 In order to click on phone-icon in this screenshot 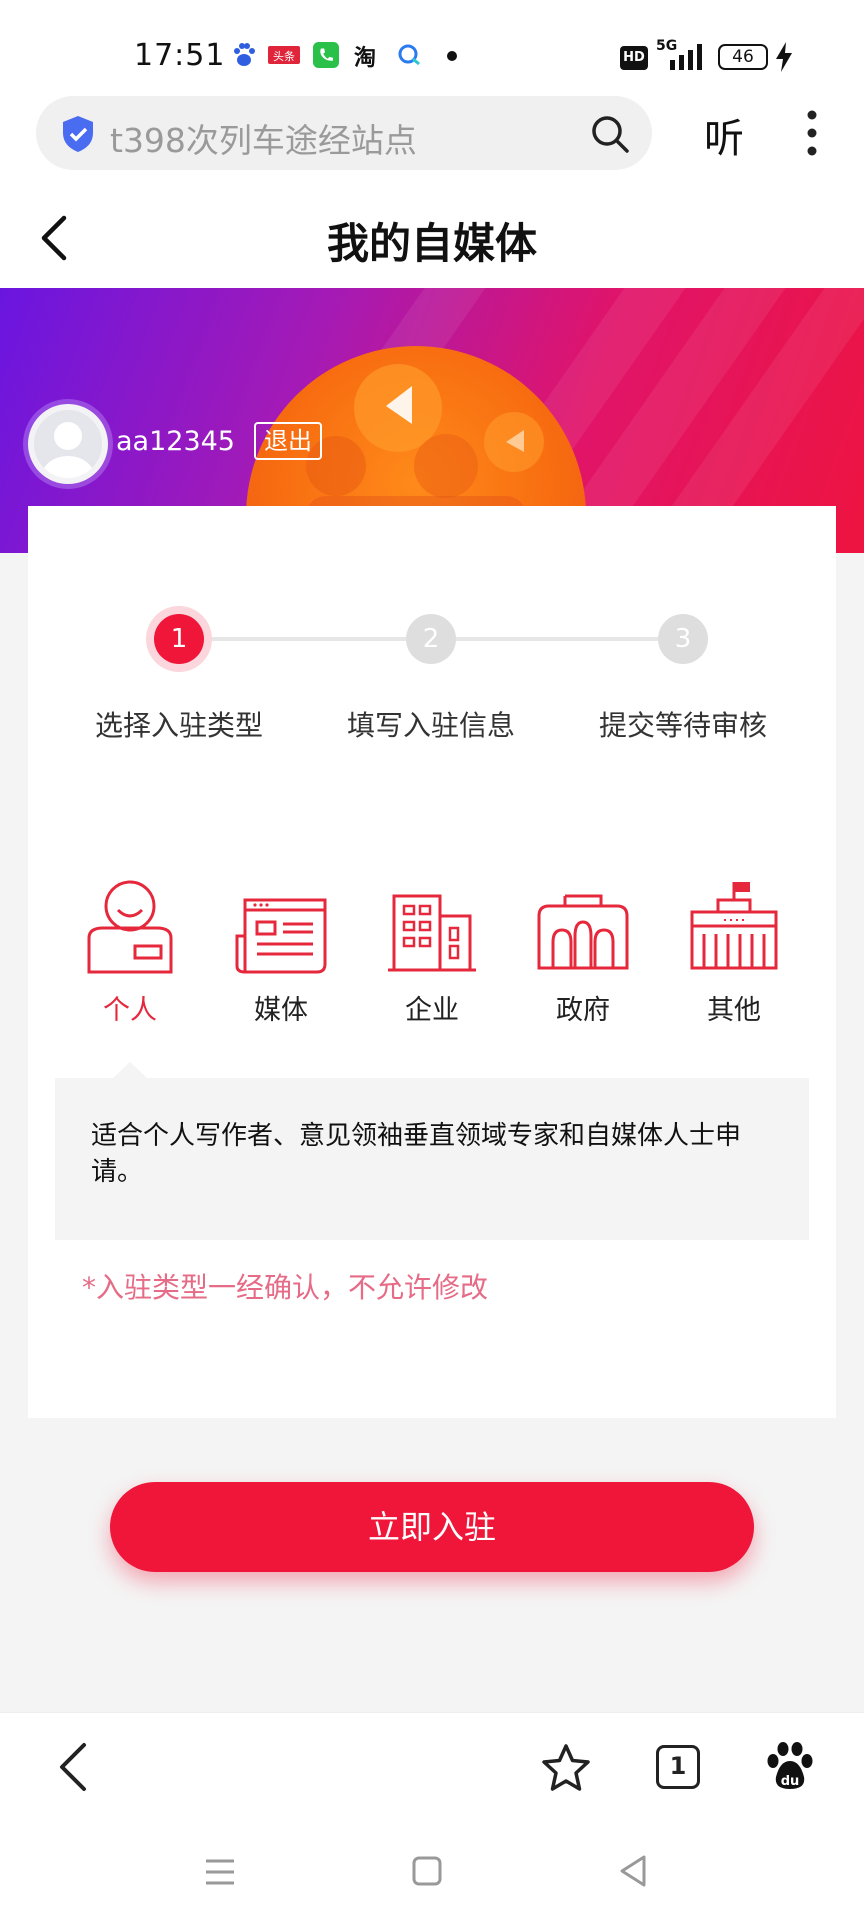, I will do `click(326, 55)`.